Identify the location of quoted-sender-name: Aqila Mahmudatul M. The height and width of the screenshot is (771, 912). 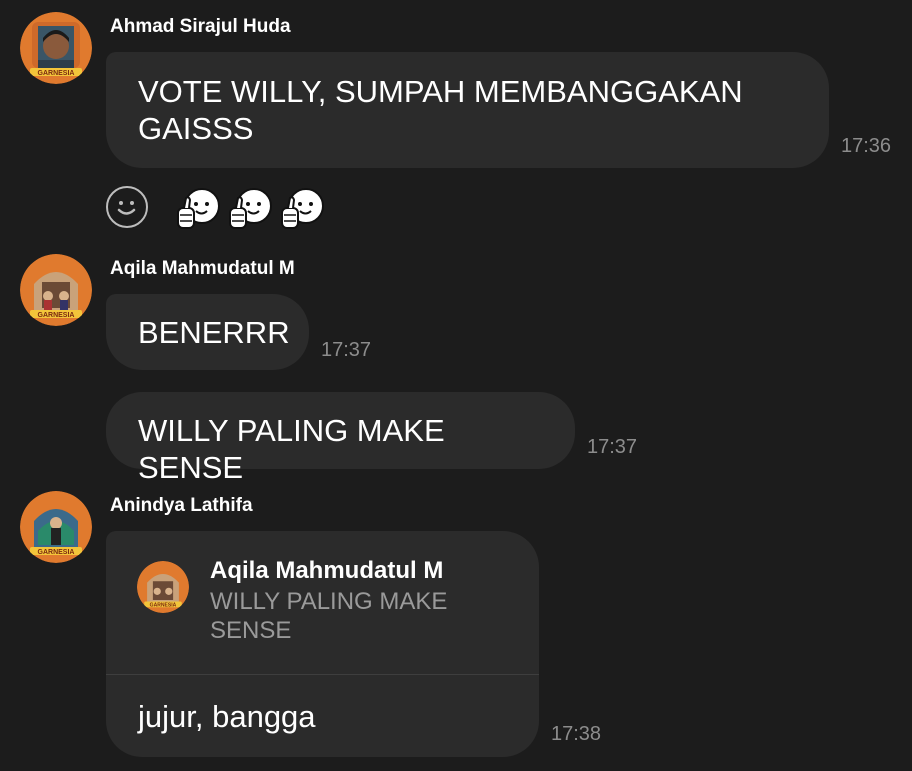
(327, 570).